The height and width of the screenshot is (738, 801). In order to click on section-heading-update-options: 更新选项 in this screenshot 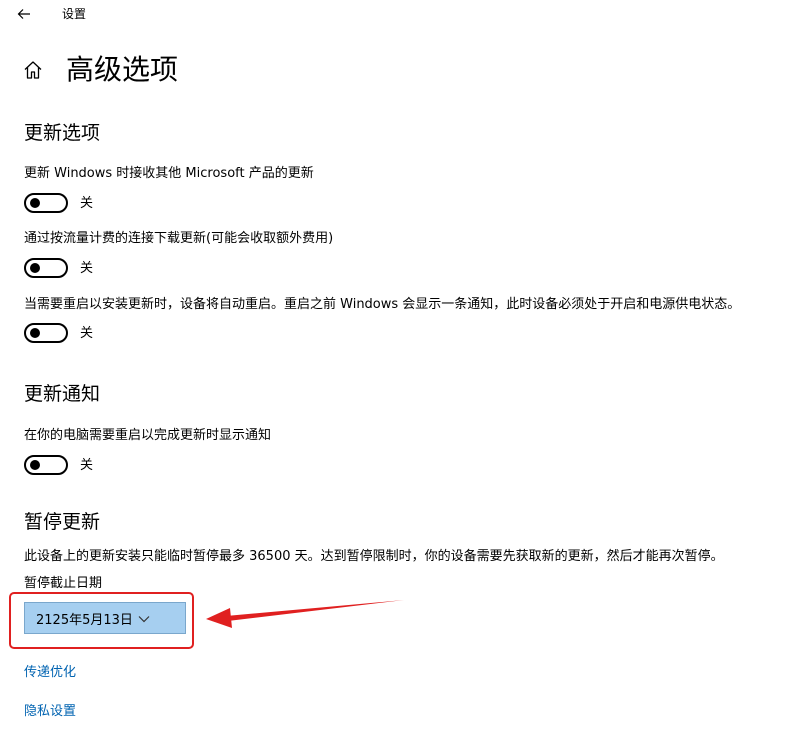, I will do `click(62, 133)`.